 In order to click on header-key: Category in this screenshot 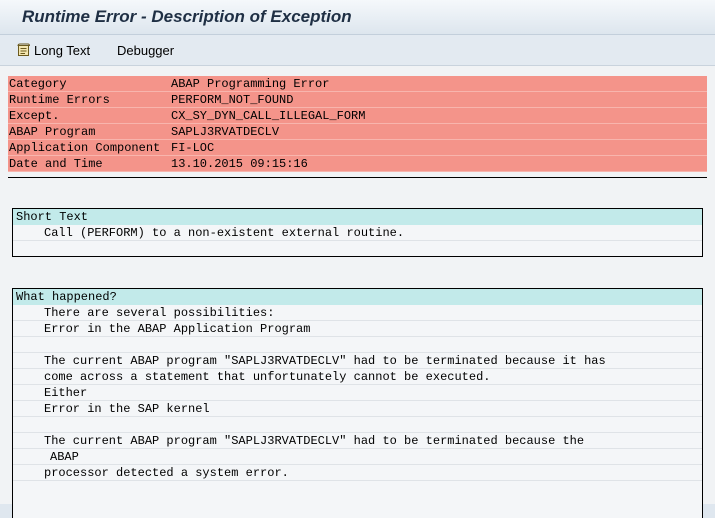, I will do `click(38, 84)`.